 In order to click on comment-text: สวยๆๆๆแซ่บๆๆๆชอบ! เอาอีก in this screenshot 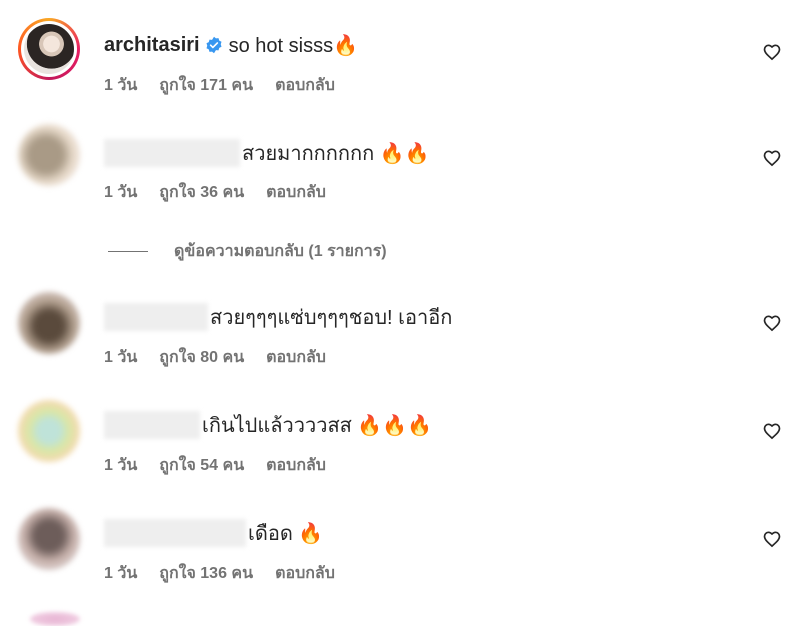, I will do `click(331, 318)`.